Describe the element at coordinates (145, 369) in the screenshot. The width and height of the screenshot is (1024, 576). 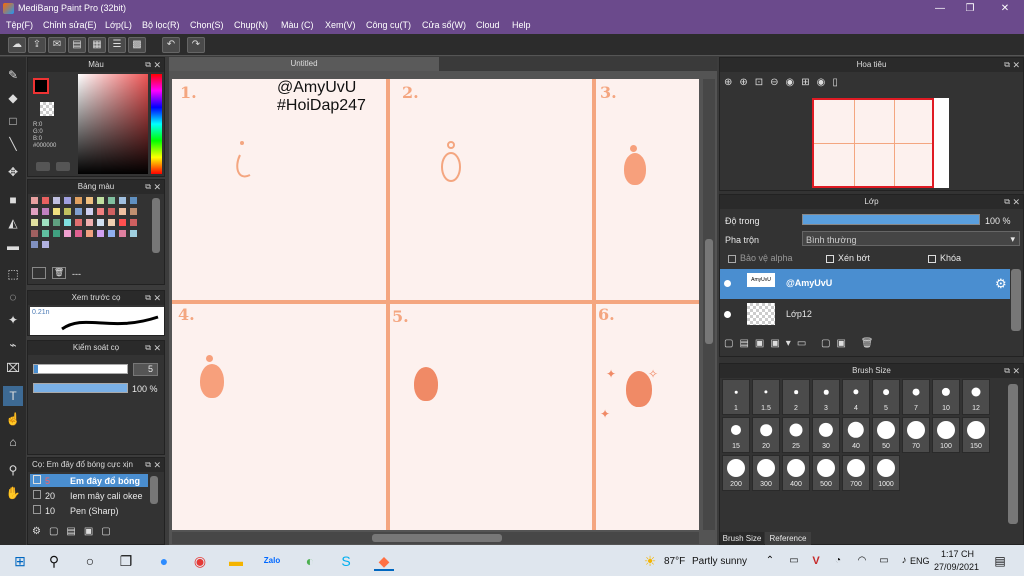
I see `brush-size-value: 5` at that location.